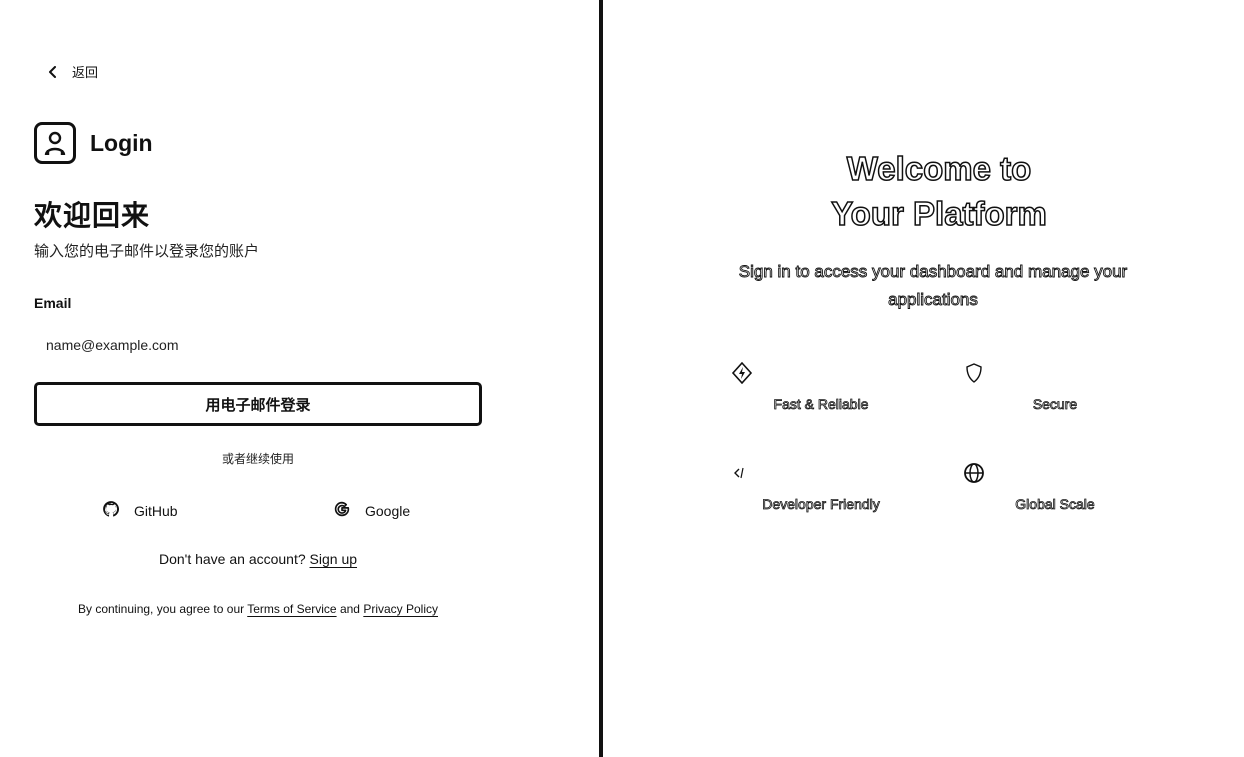 This screenshot has height=757, width=1244. I want to click on back-link: 返回, so click(73, 71).